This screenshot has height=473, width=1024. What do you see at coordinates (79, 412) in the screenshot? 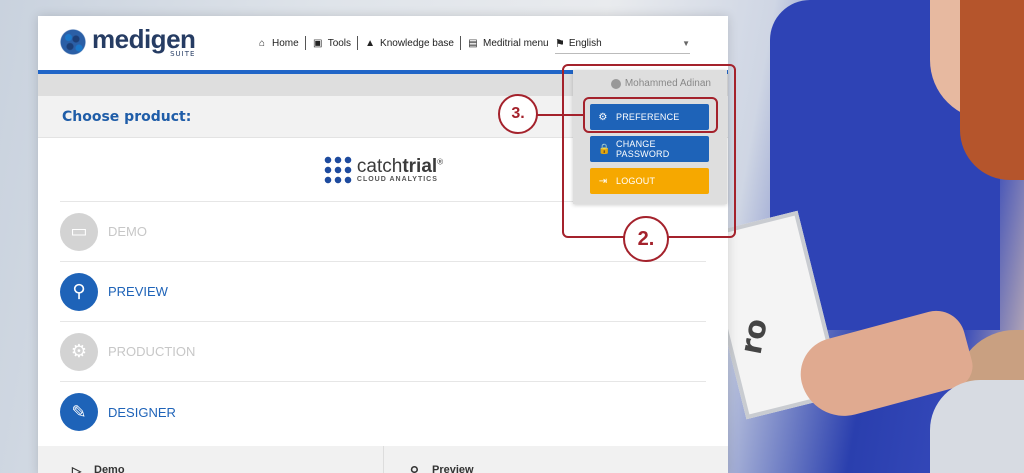
I see `edit-icon: ✎` at bounding box center [79, 412].